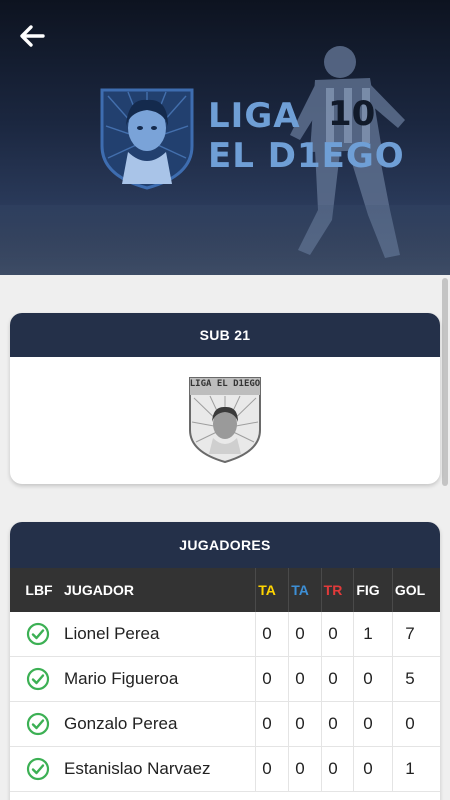 This screenshot has width=450, height=800. I want to click on brand-title: LIGA EL D1EGO, so click(306, 136).